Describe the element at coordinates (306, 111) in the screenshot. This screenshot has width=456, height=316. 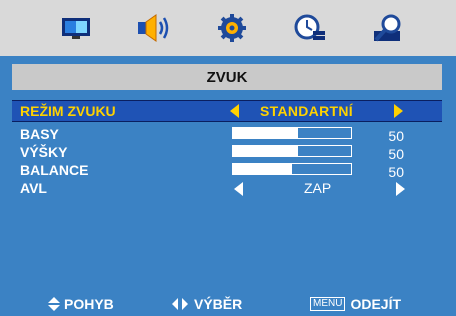
I see `sound-mode-value: STANDARTNÍ` at that location.